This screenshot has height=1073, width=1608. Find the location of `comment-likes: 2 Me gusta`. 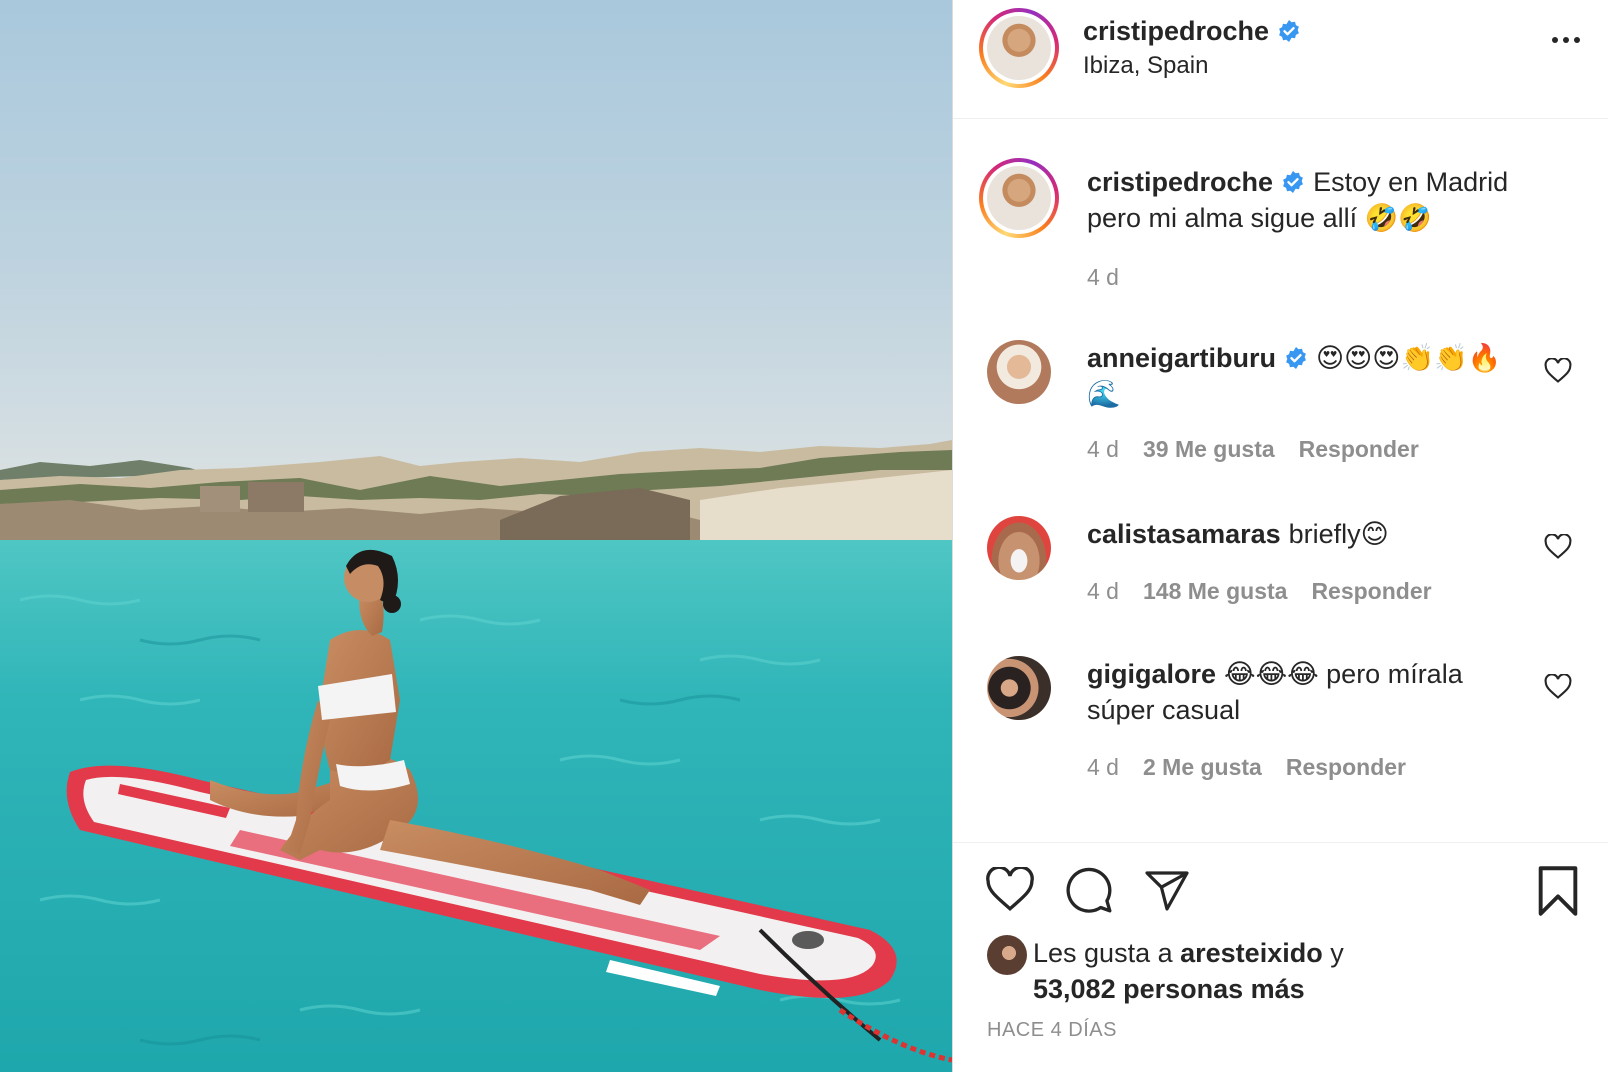

comment-likes: 2 Me gusta is located at coordinates (1202, 767).